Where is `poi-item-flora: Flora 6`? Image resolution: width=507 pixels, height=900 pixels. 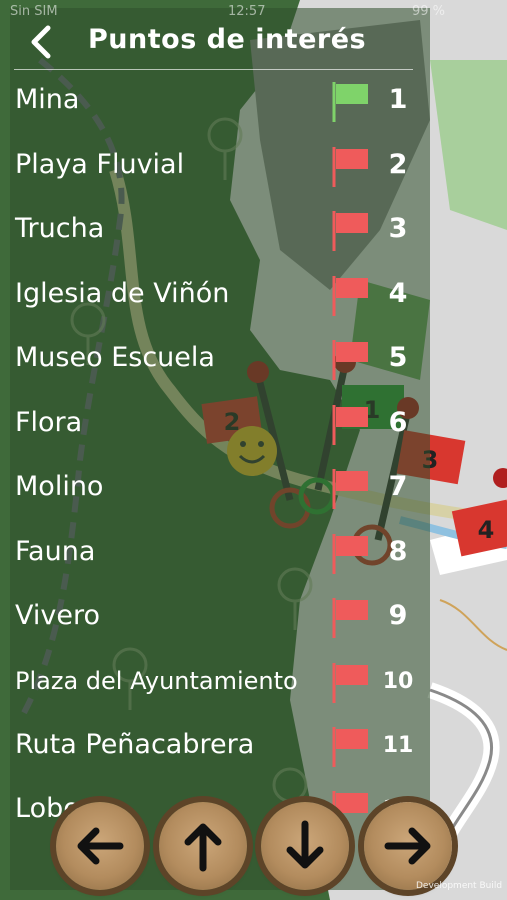 poi-item-flora: Flora 6 is located at coordinates (220, 423).